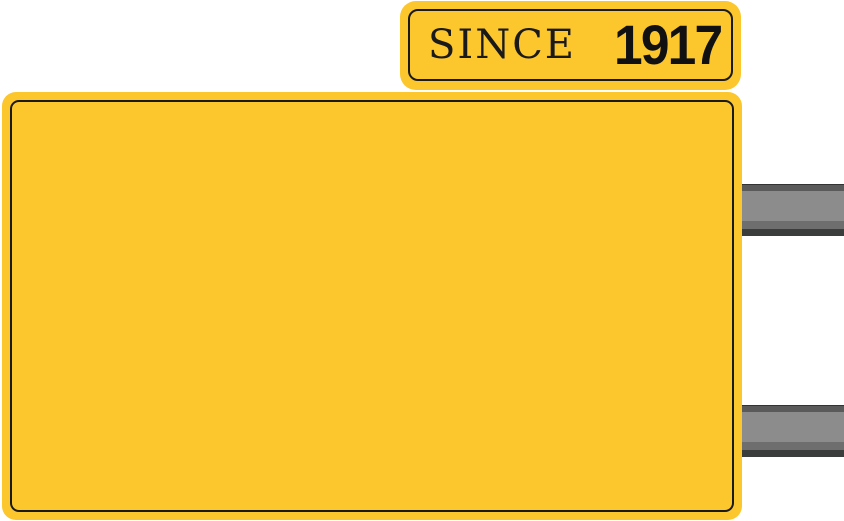  Describe the element at coordinates (792, 210) in the screenshot. I see `upper-mounting-bracket` at that location.